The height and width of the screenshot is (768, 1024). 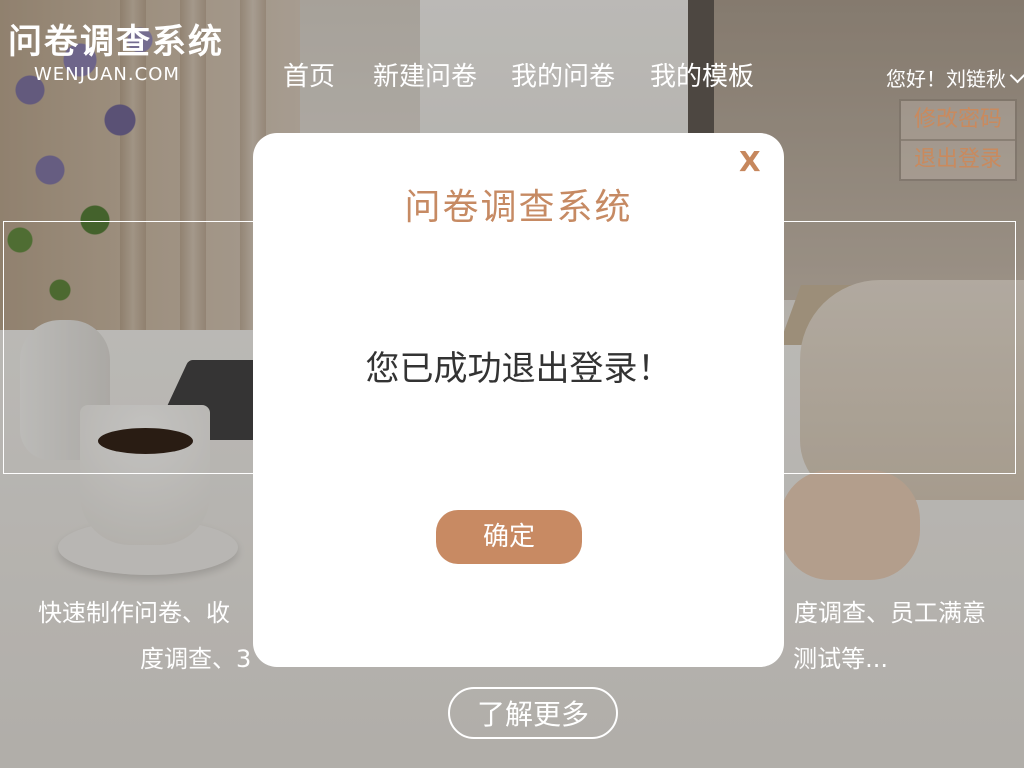 I want to click on dialog-title: 问卷调查系统, so click(x=518, y=207).